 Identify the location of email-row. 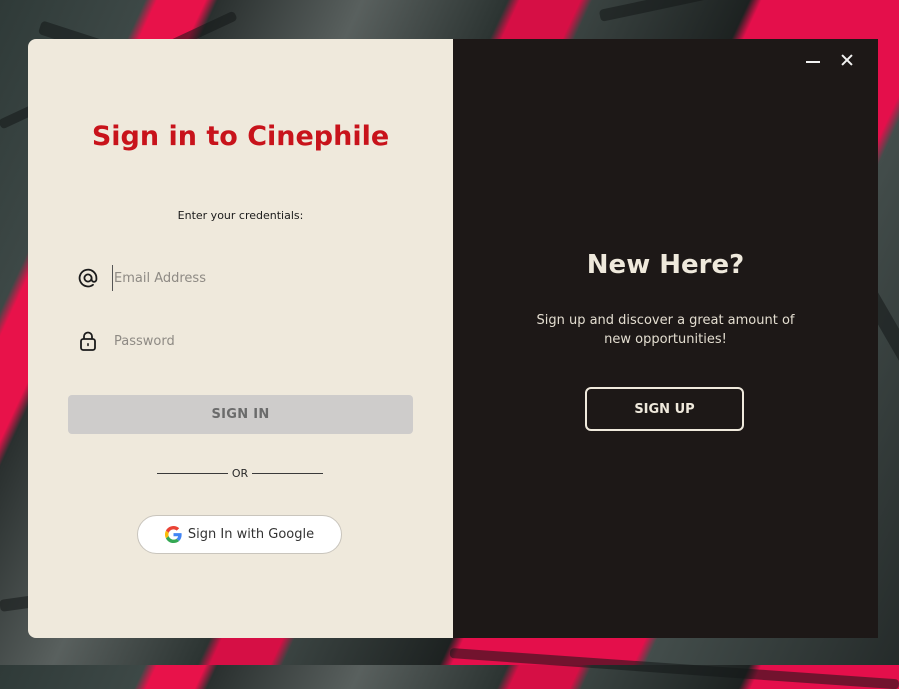
(241, 278).